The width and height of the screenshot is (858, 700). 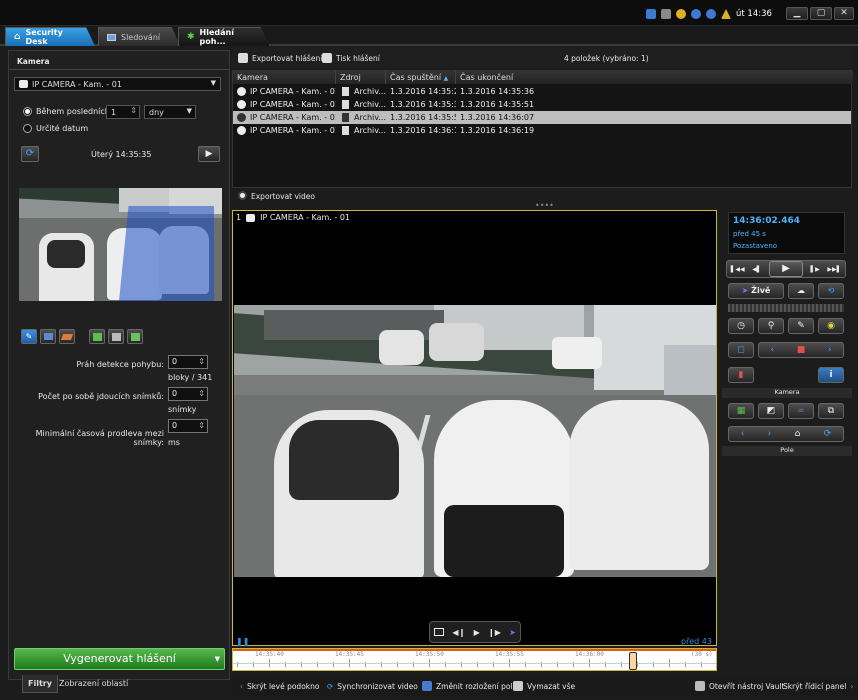 What do you see at coordinates (188, 362) in the screenshot?
I see `motion-threshold-input: 0` at bounding box center [188, 362].